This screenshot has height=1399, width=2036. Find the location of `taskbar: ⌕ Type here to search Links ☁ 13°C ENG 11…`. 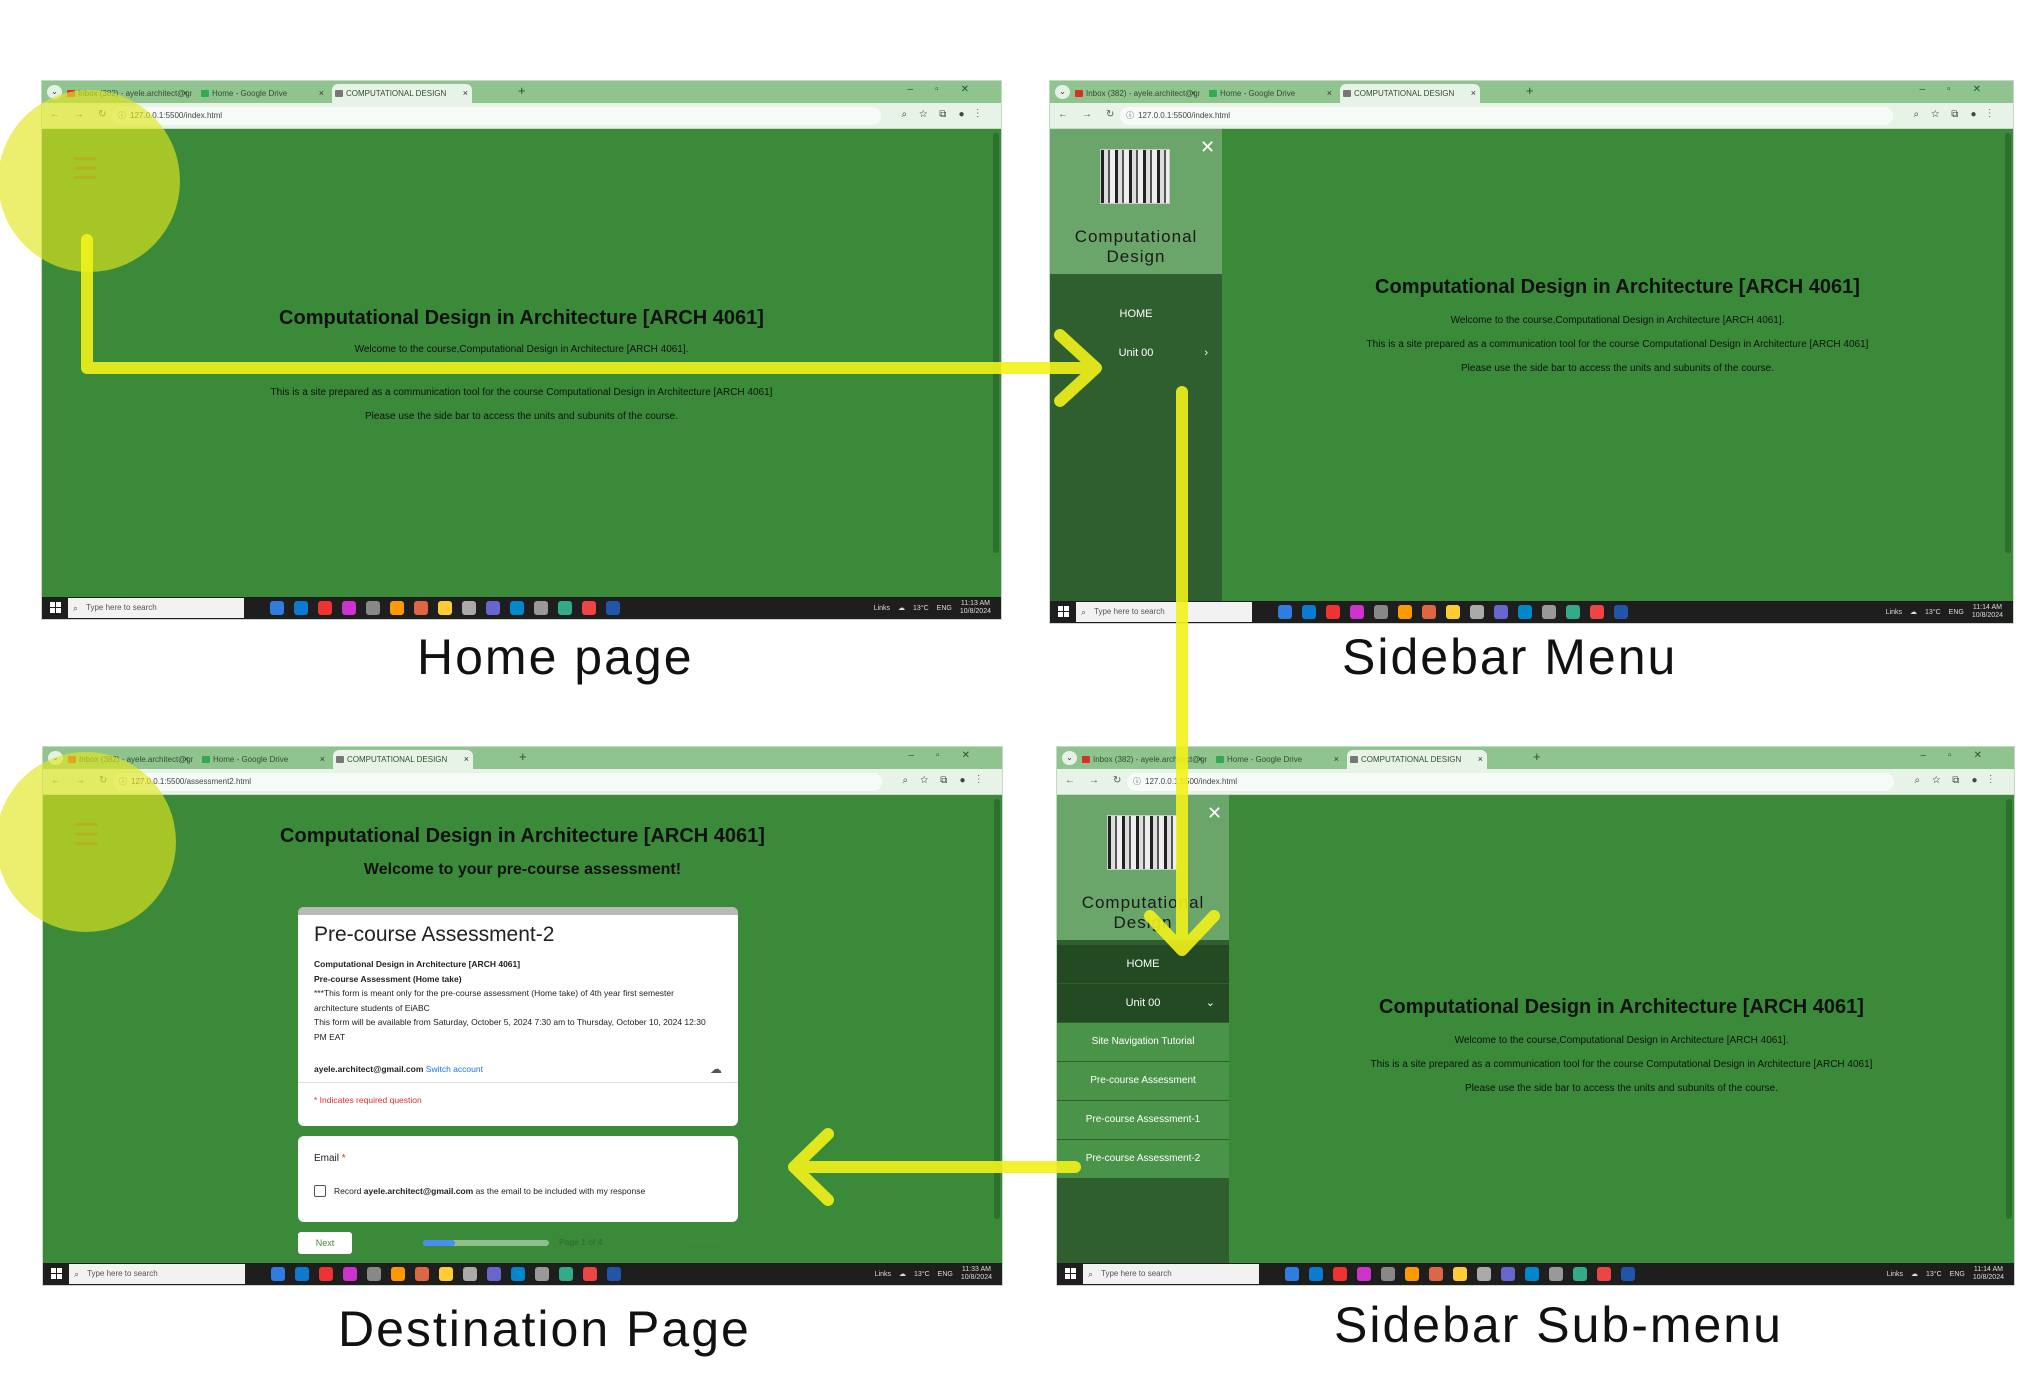

taskbar: ⌕ Type here to search Links ☁ 13°C ENG 11… is located at coordinates (1531, 612).